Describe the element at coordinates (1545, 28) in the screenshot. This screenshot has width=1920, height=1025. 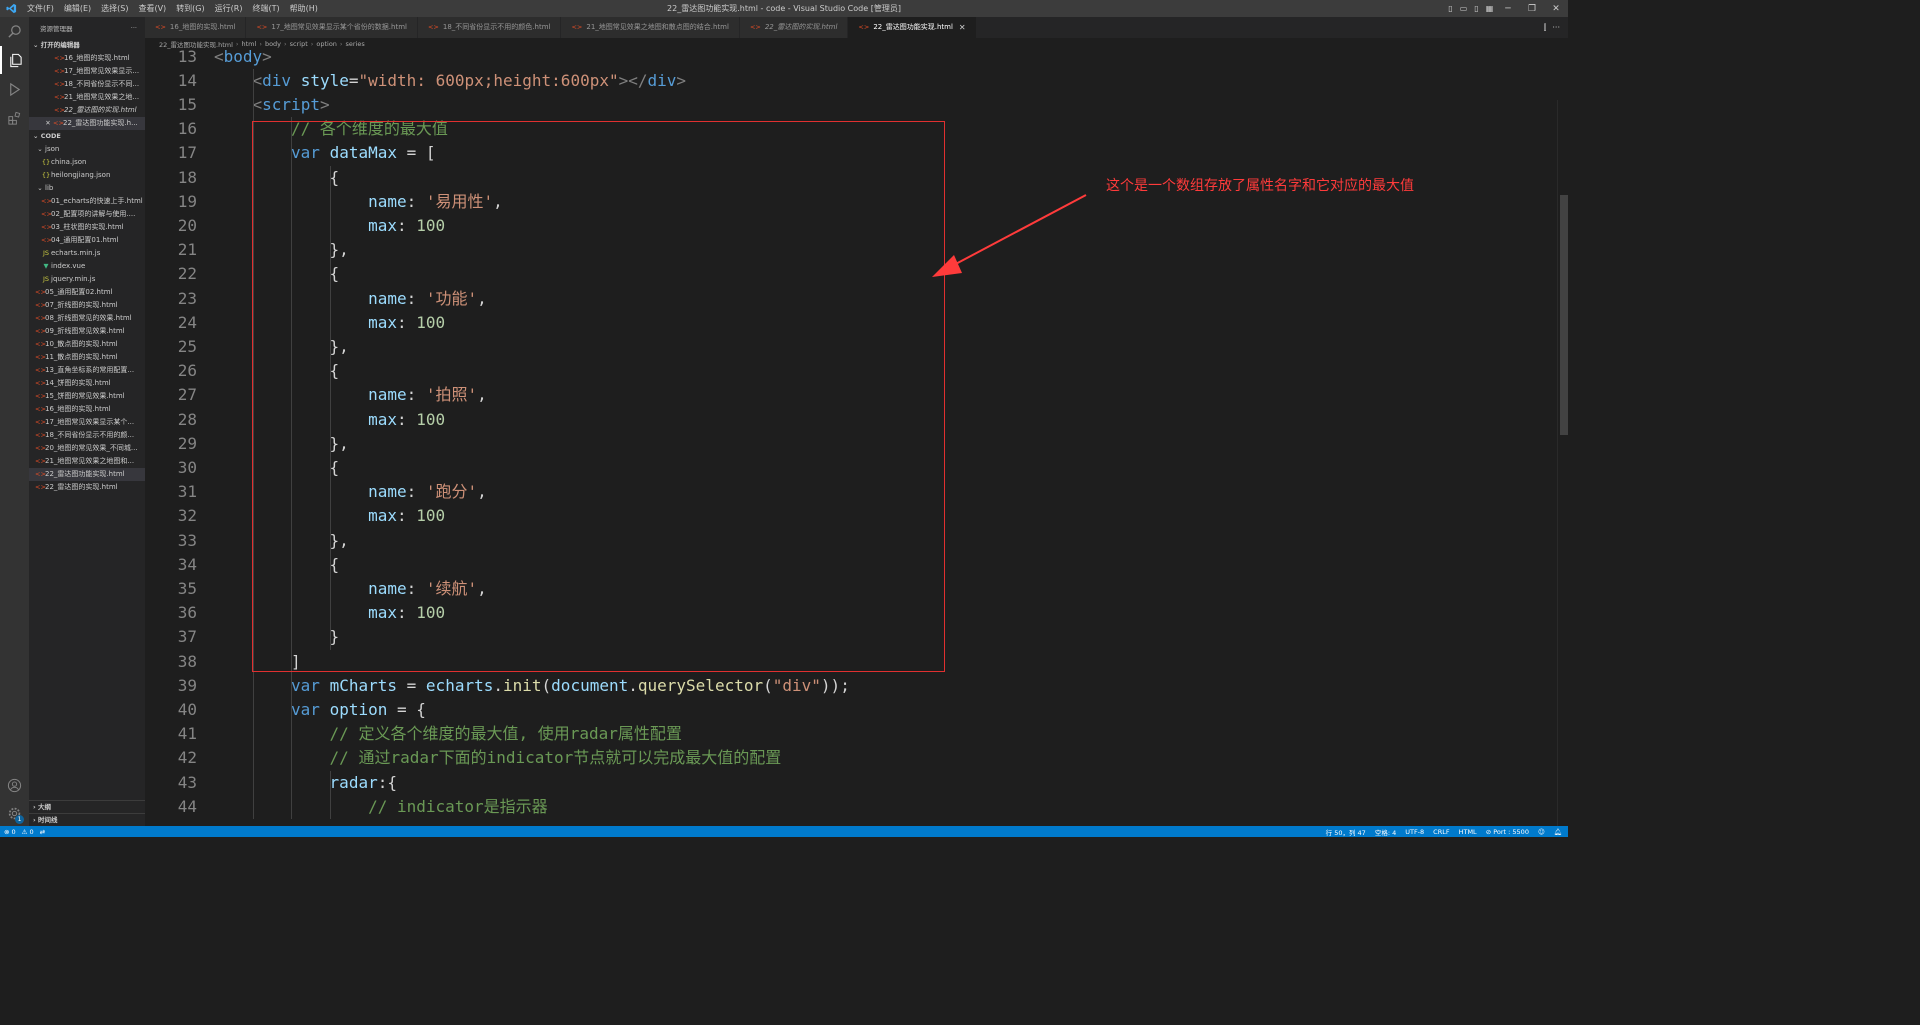
I see `split-editor-icon: ⫿` at that location.